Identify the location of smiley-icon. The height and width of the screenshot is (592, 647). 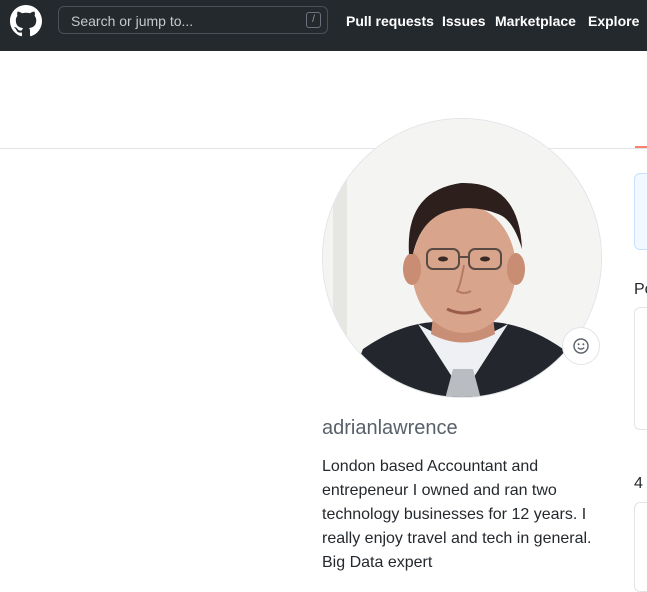
(581, 346).